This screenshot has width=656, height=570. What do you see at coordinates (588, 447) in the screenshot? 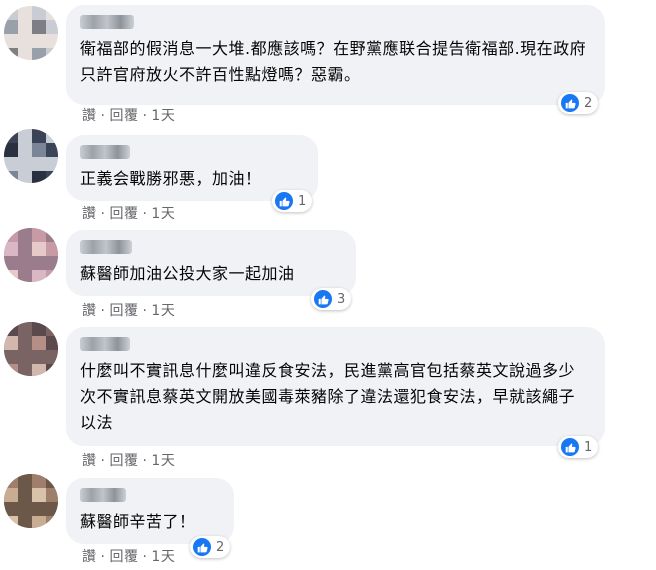
I see `reaction-number: 1` at bounding box center [588, 447].